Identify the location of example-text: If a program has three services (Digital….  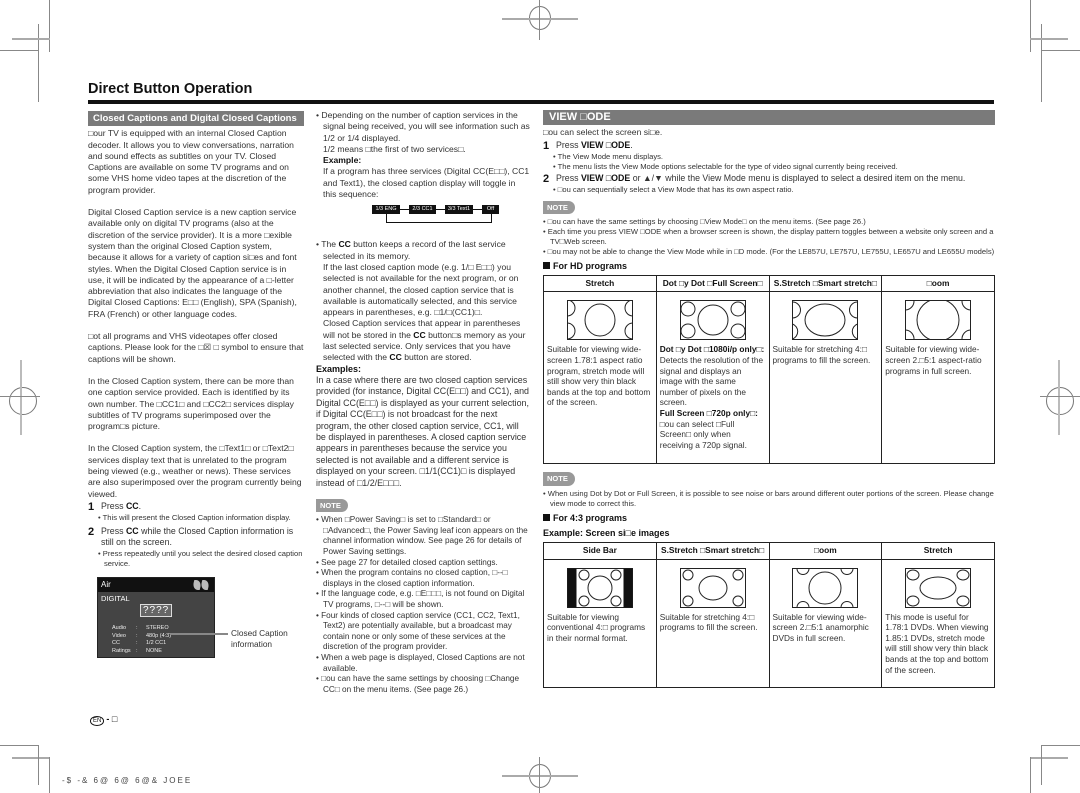
(426, 183).